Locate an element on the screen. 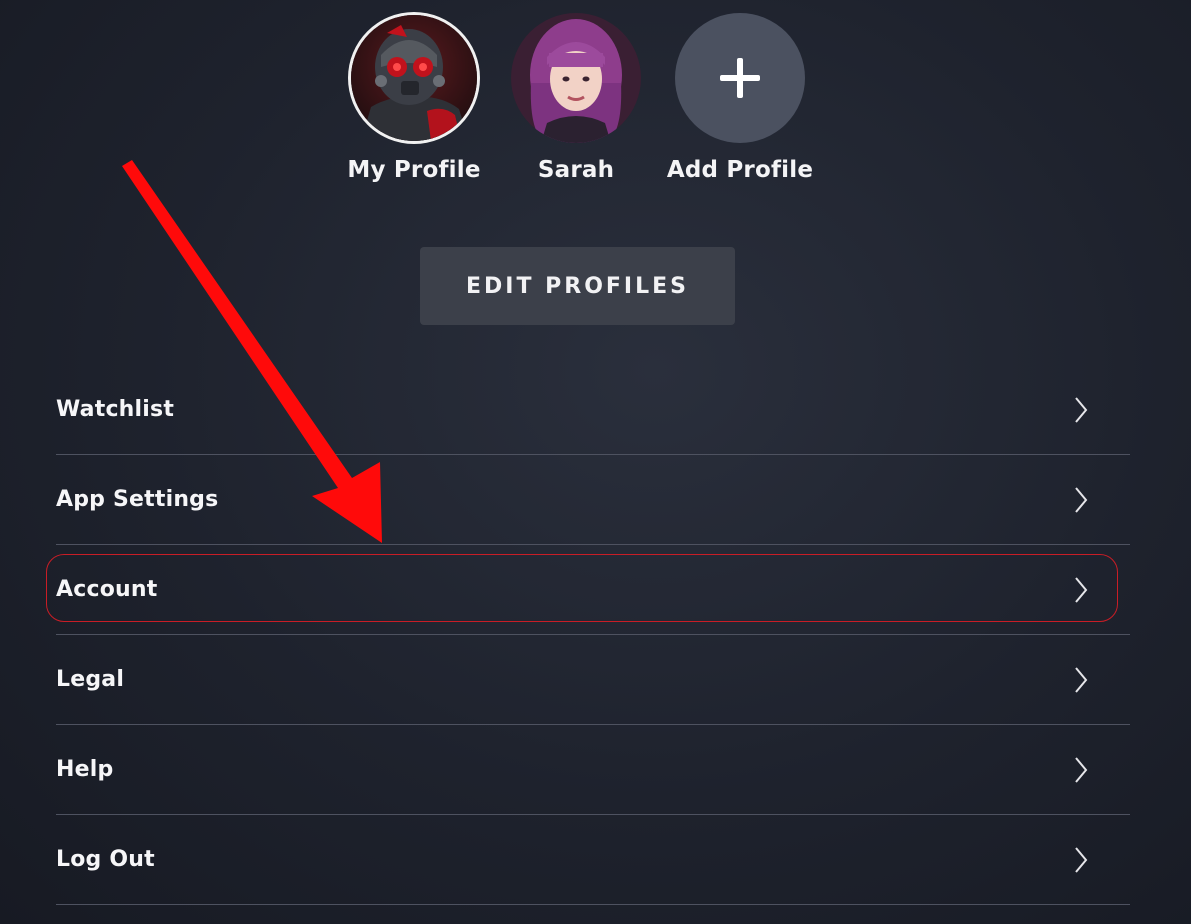  profile-add: Add Profile is located at coordinates (740, 98).